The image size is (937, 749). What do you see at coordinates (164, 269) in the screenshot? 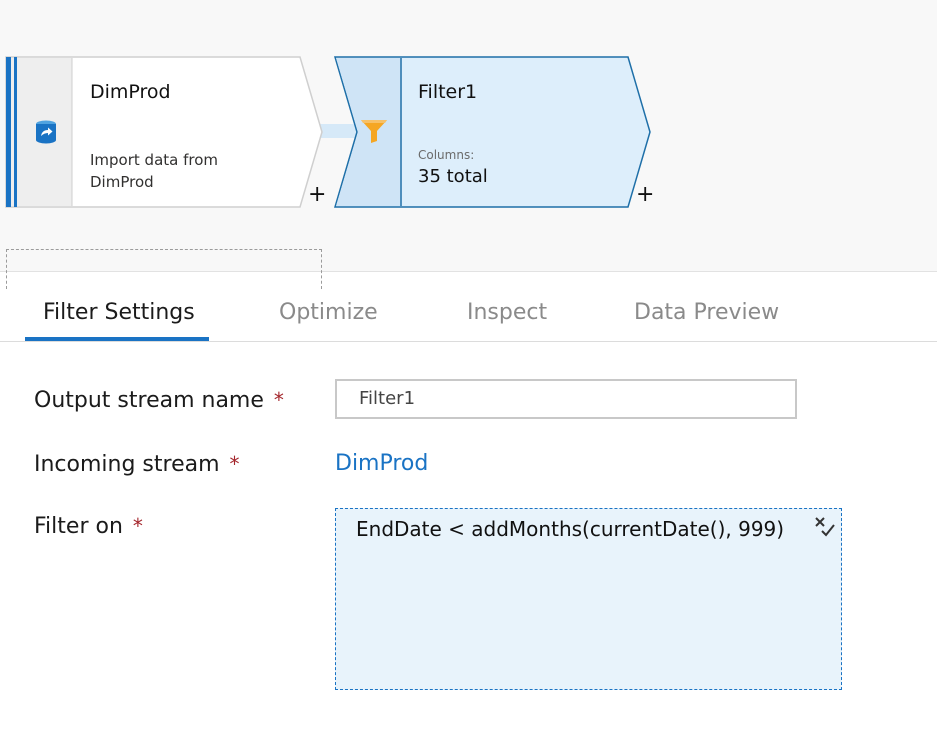
I see `add-source-placeholder` at bounding box center [164, 269].